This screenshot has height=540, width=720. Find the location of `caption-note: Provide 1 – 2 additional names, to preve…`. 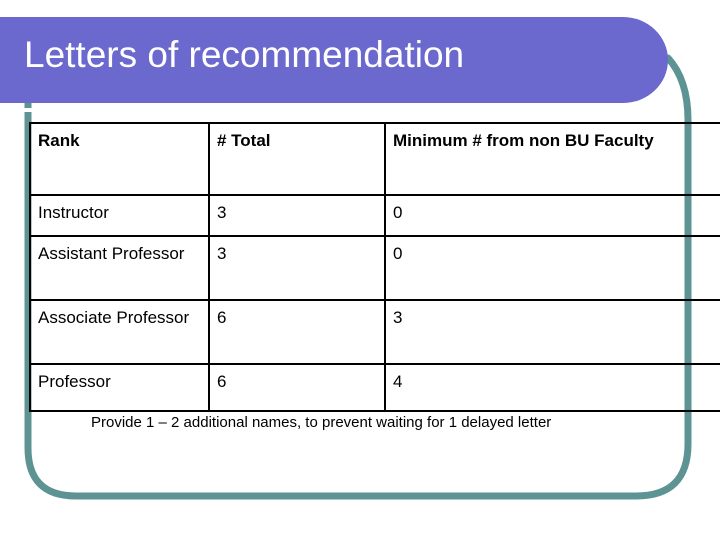

caption-note: Provide 1 – 2 additional names, to preve… is located at coordinates (321, 422).